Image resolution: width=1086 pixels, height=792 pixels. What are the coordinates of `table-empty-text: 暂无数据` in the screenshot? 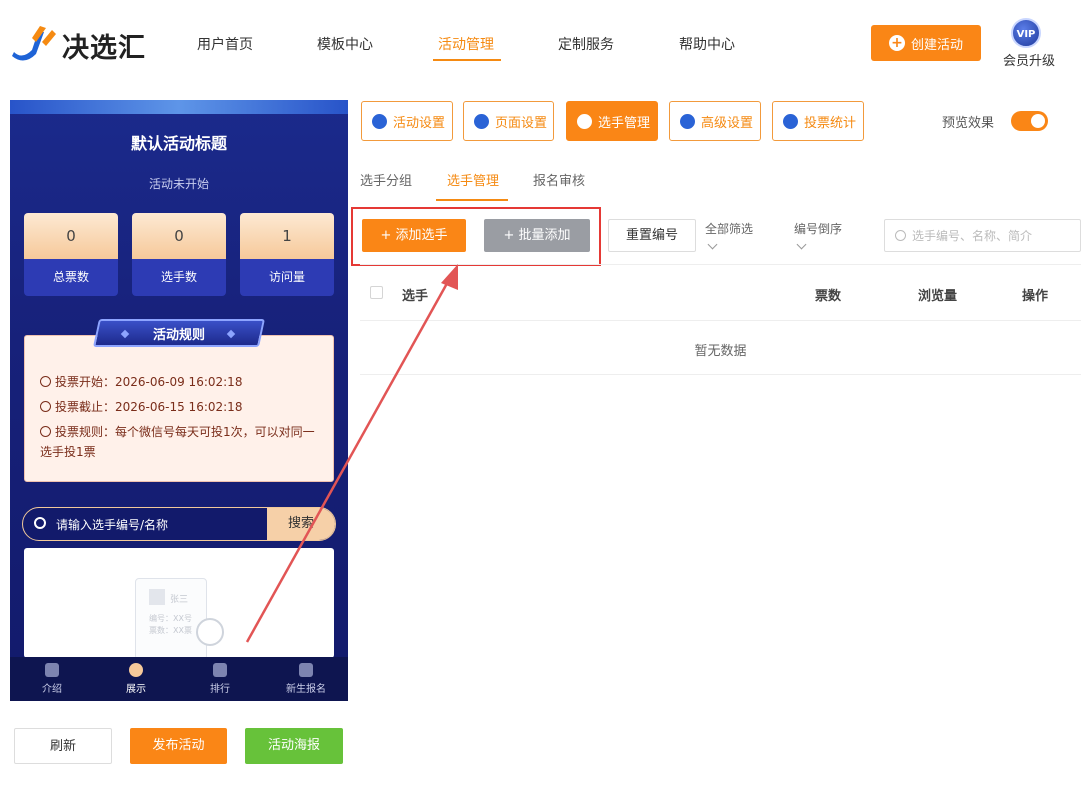 It's located at (720, 351).